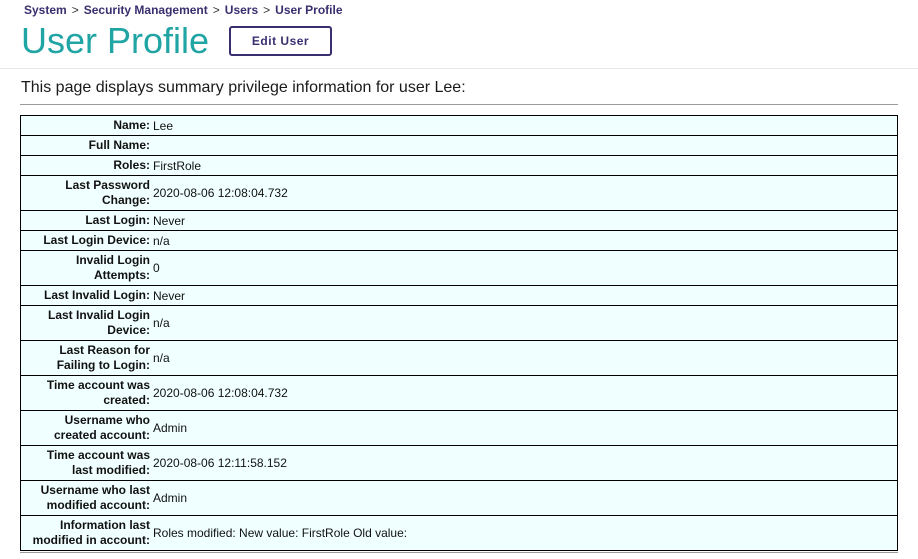  What do you see at coordinates (86, 533) in the screenshot?
I see `field-label: Information last modified in account:` at bounding box center [86, 533].